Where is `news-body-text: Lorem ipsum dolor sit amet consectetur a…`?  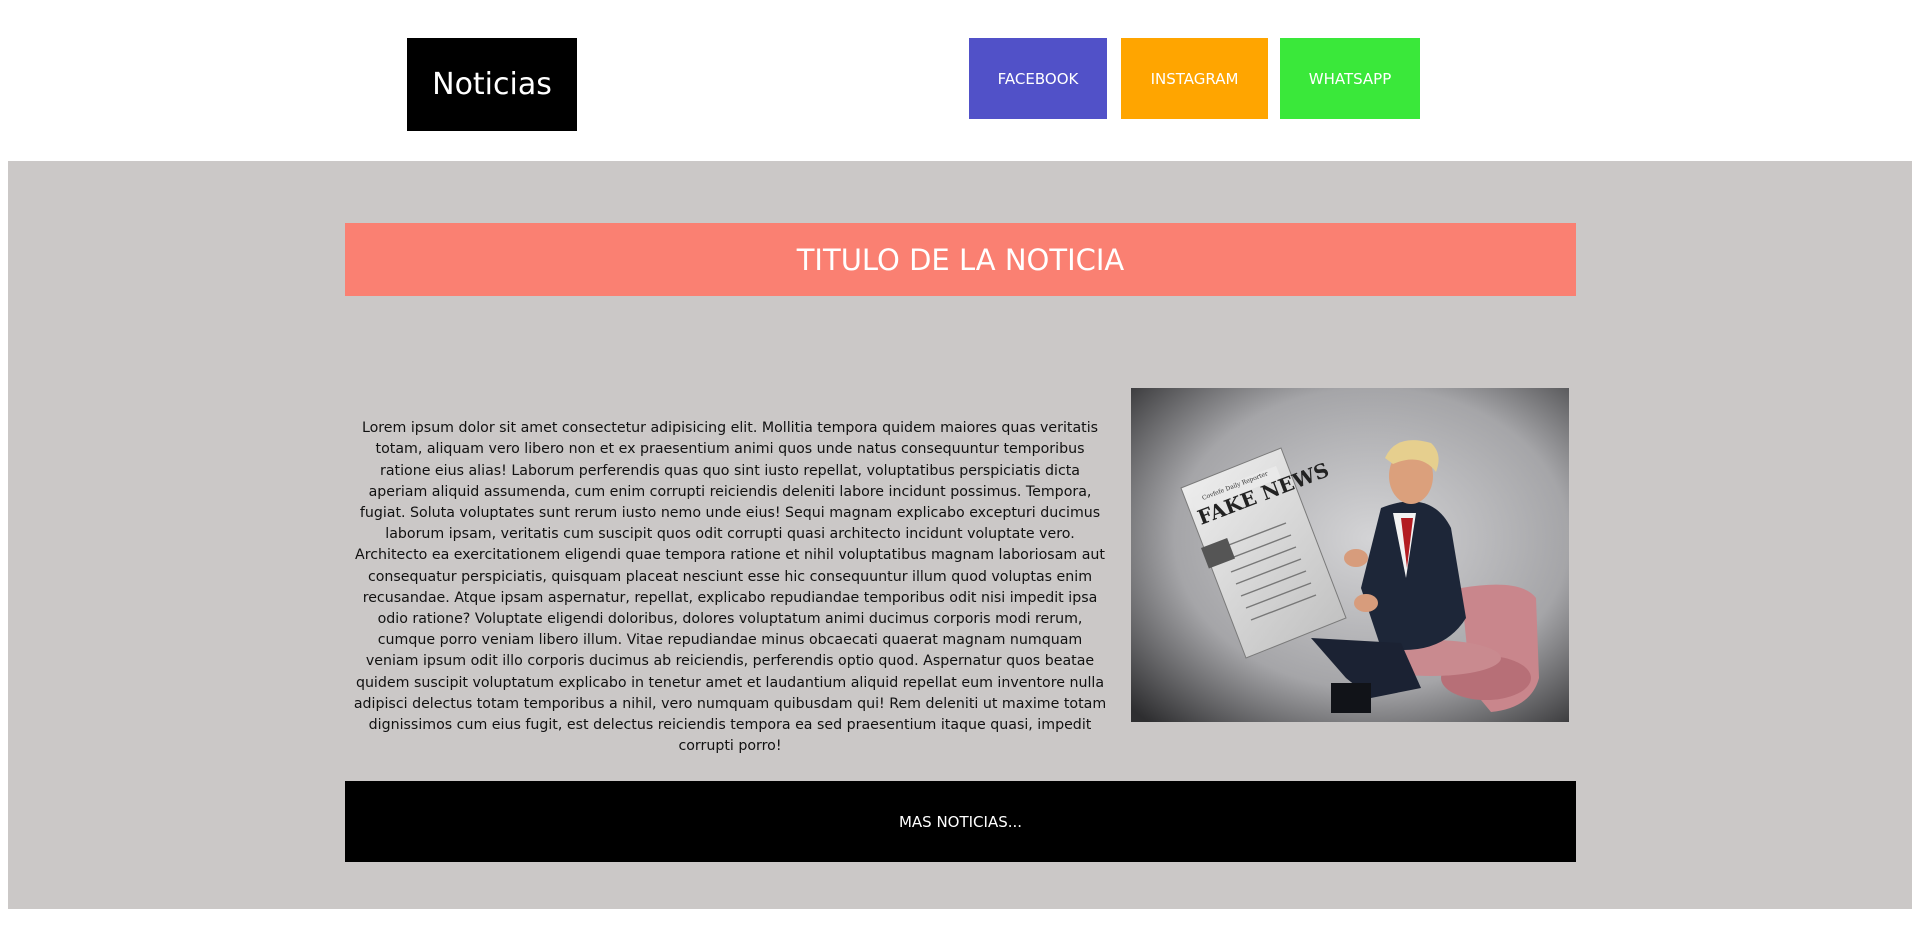 news-body-text: Lorem ipsum dolor sit amet consectetur a… is located at coordinates (730, 587).